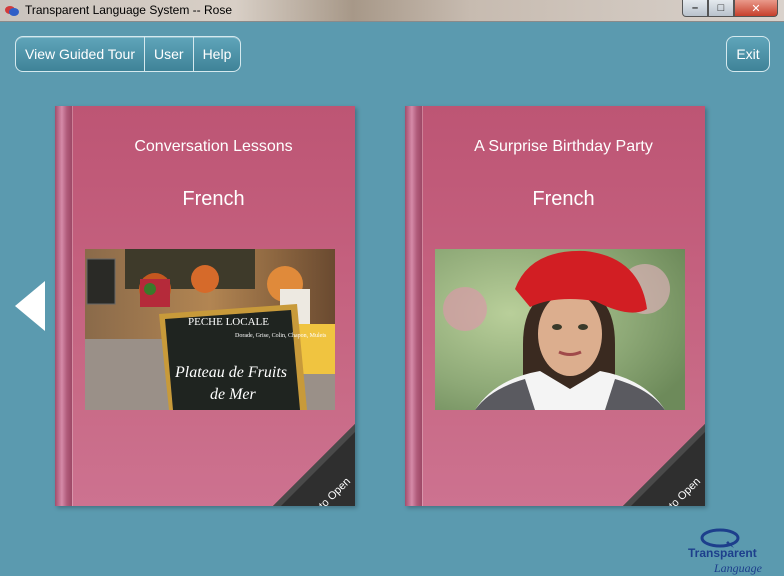  Describe the element at coordinates (230, 372) in the screenshot. I see `chalkboard-text-3: Plateau de Fruits` at that location.